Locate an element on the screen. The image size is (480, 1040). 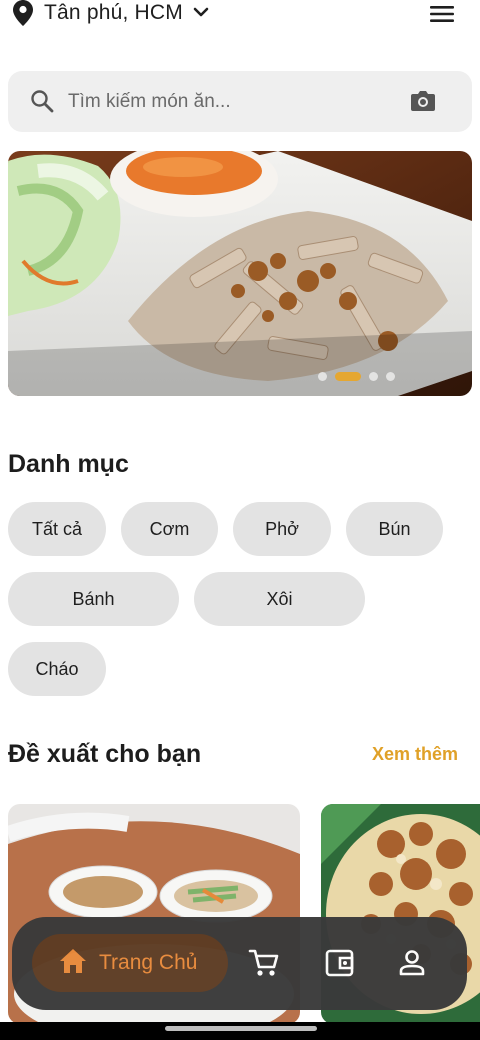
category-chip-bun: Bún is located at coordinates (394, 529).